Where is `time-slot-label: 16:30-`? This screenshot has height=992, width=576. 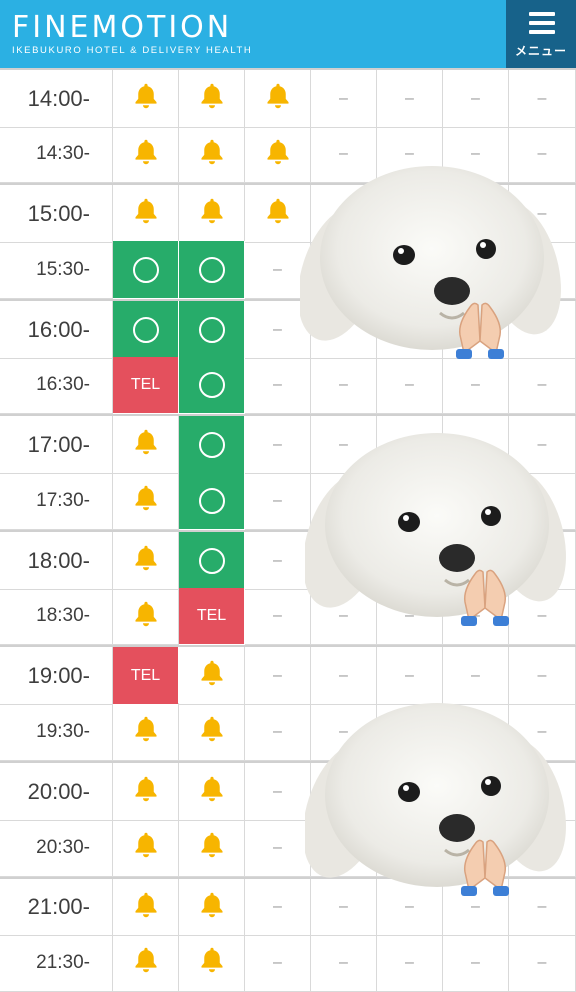
time-slot-label: 16:30- is located at coordinates (56, 385).